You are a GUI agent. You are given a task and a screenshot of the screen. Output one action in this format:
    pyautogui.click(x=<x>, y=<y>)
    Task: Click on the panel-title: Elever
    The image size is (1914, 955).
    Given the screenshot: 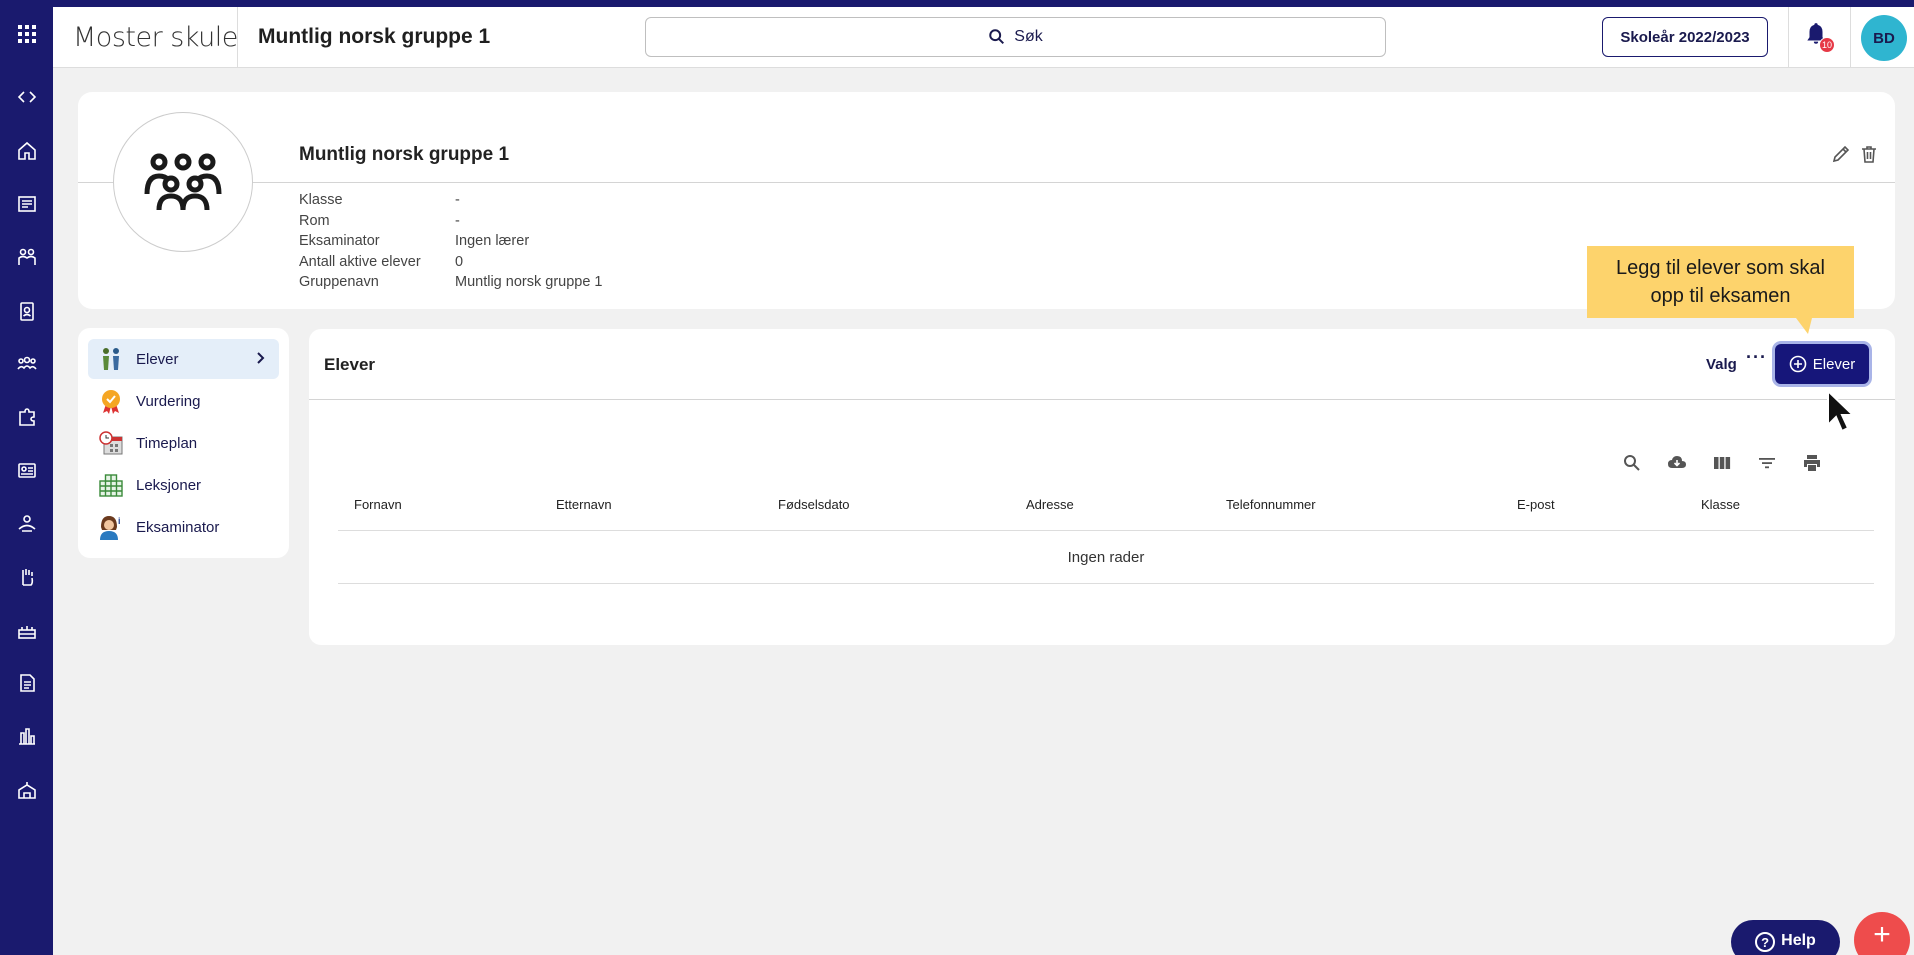 What is the action you would take?
    pyautogui.click(x=350, y=364)
    